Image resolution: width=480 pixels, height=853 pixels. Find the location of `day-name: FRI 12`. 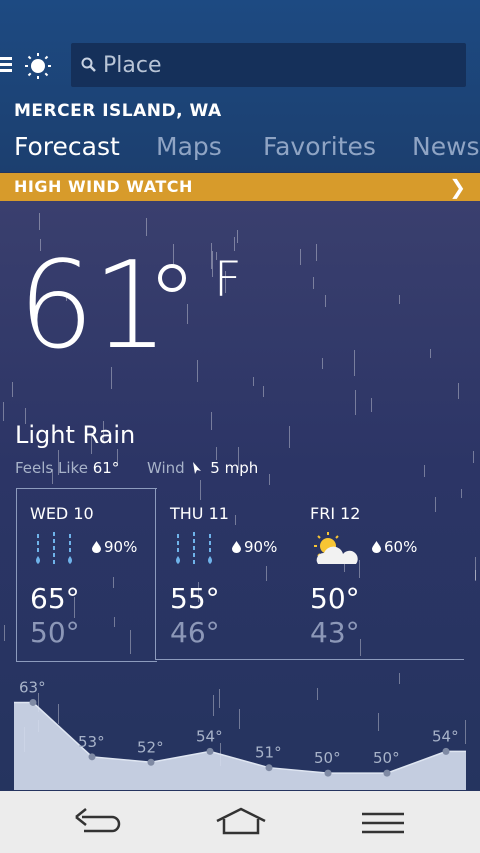

day-name: FRI 12 is located at coordinates (335, 513).